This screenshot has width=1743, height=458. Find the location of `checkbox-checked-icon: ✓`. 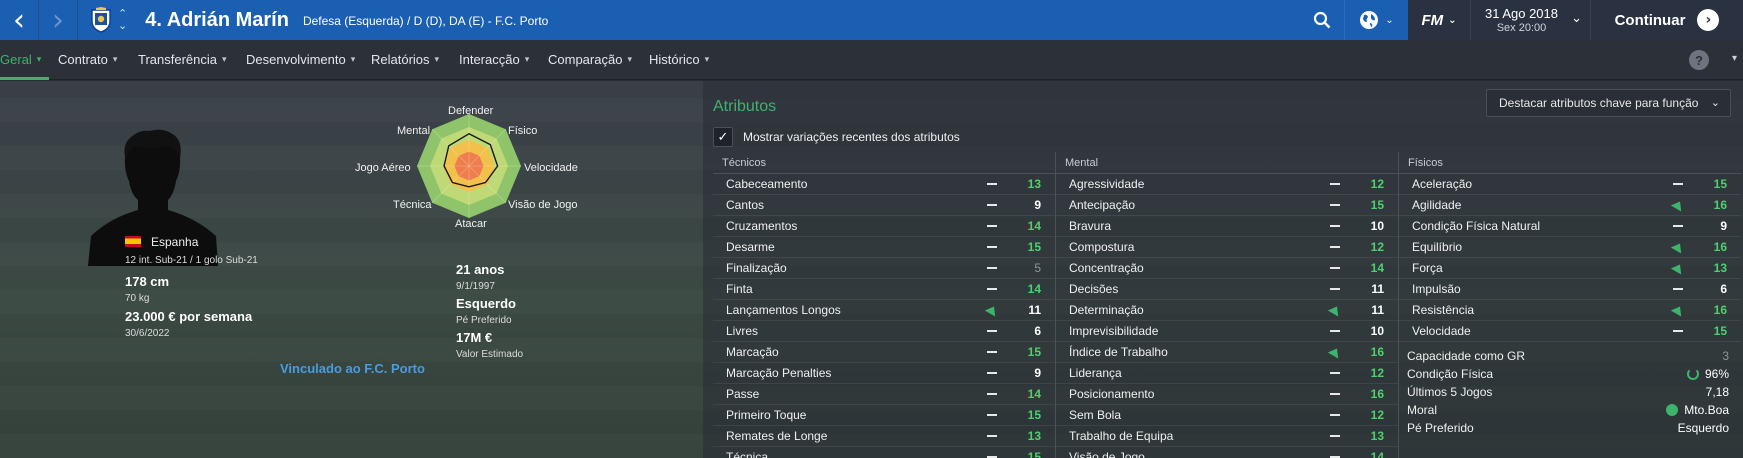

checkbox-checked-icon: ✓ is located at coordinates (723, 137).